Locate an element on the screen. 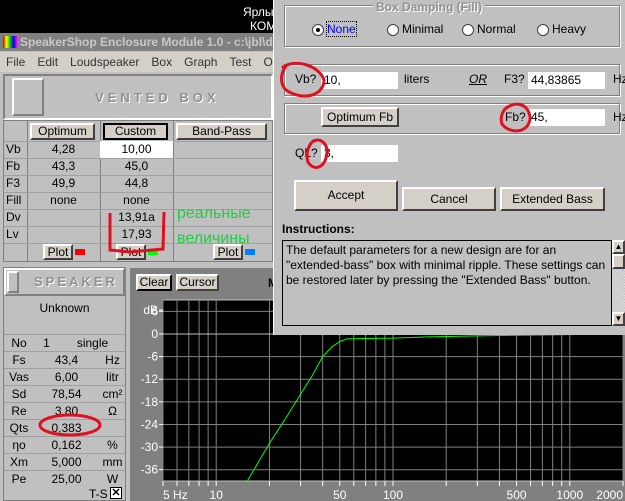  design-custom-button: Custom is located at coordinates (135, 131).